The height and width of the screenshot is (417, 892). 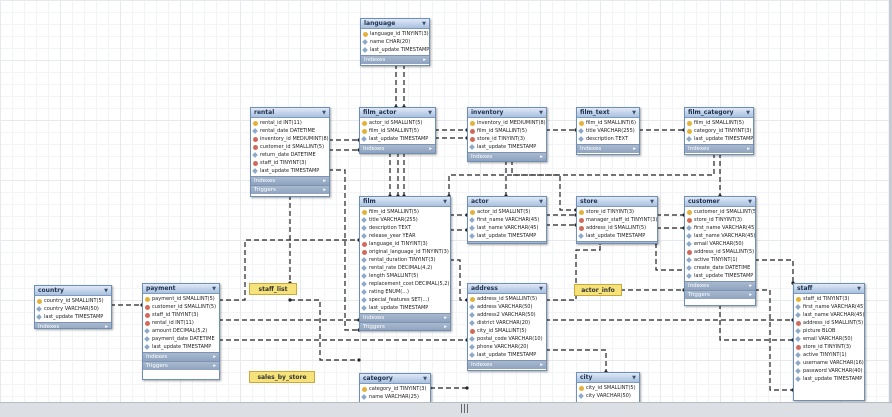 What do you see at coordinates (617, 202) in the screenshot?
I see `table-header: store ▼` at bounding box center [617, 202].